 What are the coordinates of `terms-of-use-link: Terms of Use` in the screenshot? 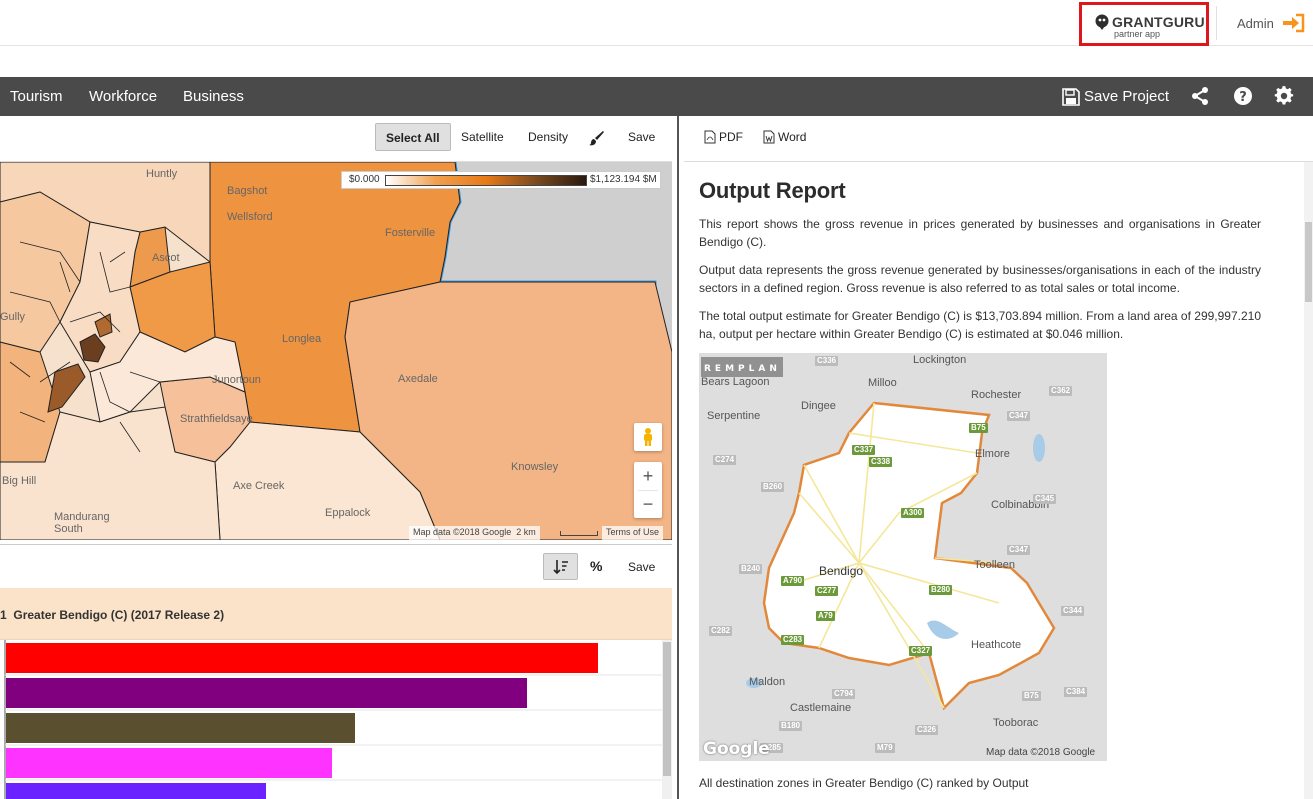 It's located at (633, 533).